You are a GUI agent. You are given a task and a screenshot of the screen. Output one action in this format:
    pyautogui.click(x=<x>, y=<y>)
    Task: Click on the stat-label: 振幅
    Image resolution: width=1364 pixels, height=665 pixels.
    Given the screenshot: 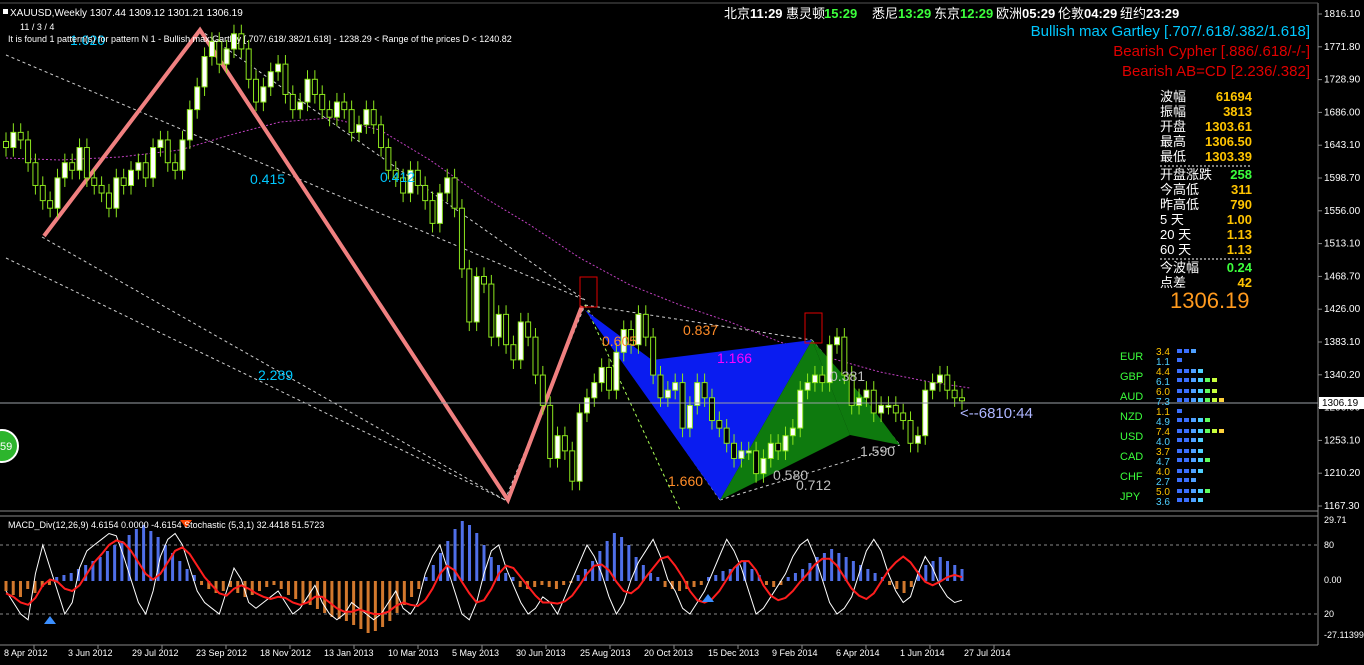 What is the action you would take?
    pyautogui.click(x=1173, y=111)
    